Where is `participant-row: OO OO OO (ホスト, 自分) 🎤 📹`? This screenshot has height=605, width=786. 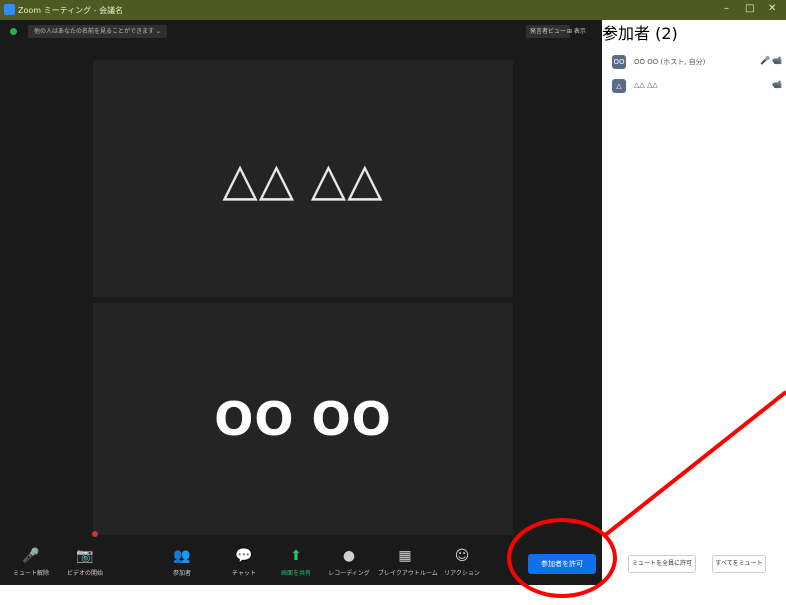
participant-row: OO OO OO (ホスト, 自分) 🎤 📹 is located at coordinates (699, 64).